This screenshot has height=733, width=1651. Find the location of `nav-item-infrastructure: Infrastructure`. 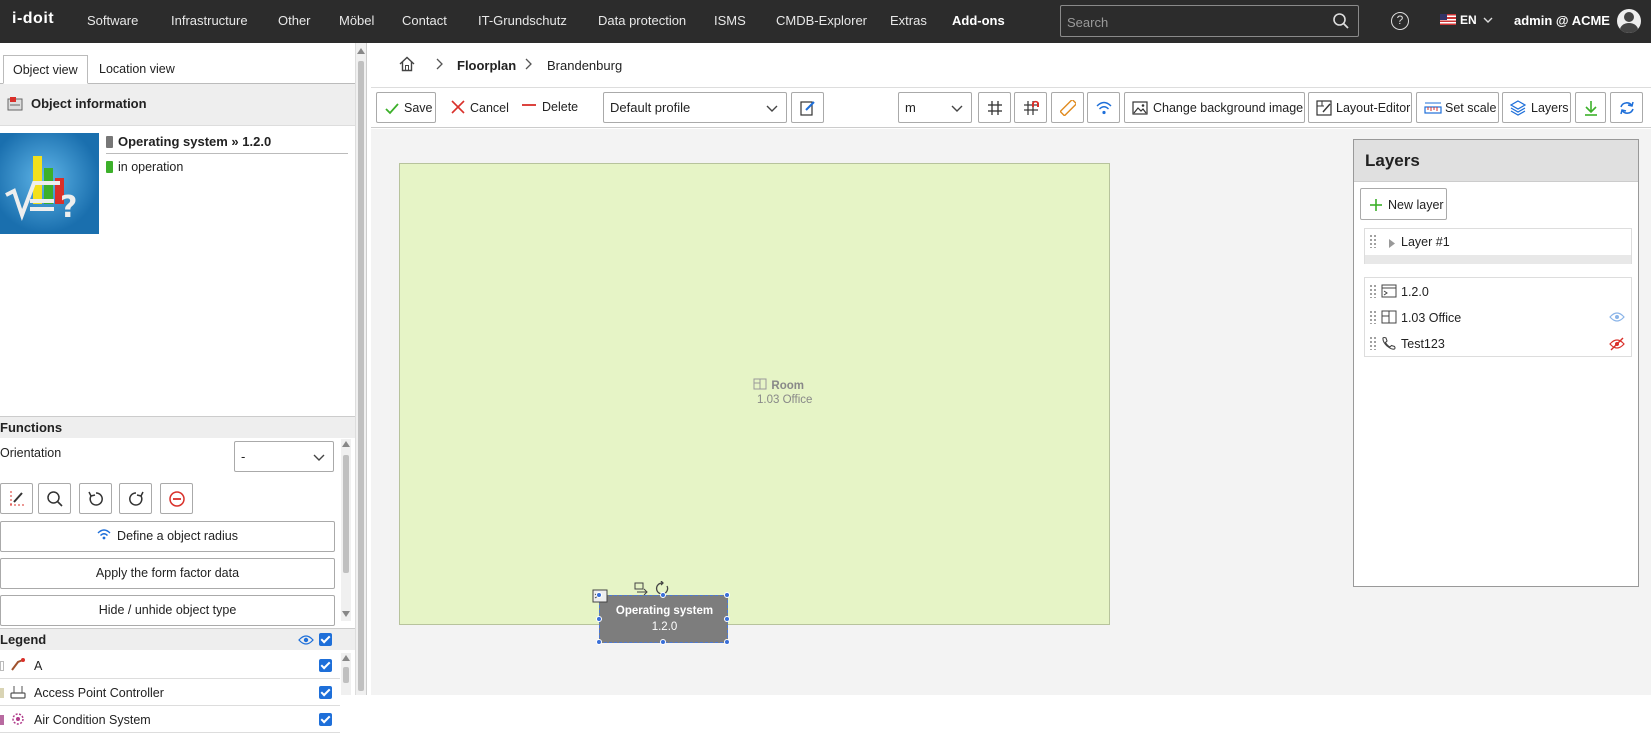

nav-item-infrastructure: Infrastructure is located at coordinates (209, 20).